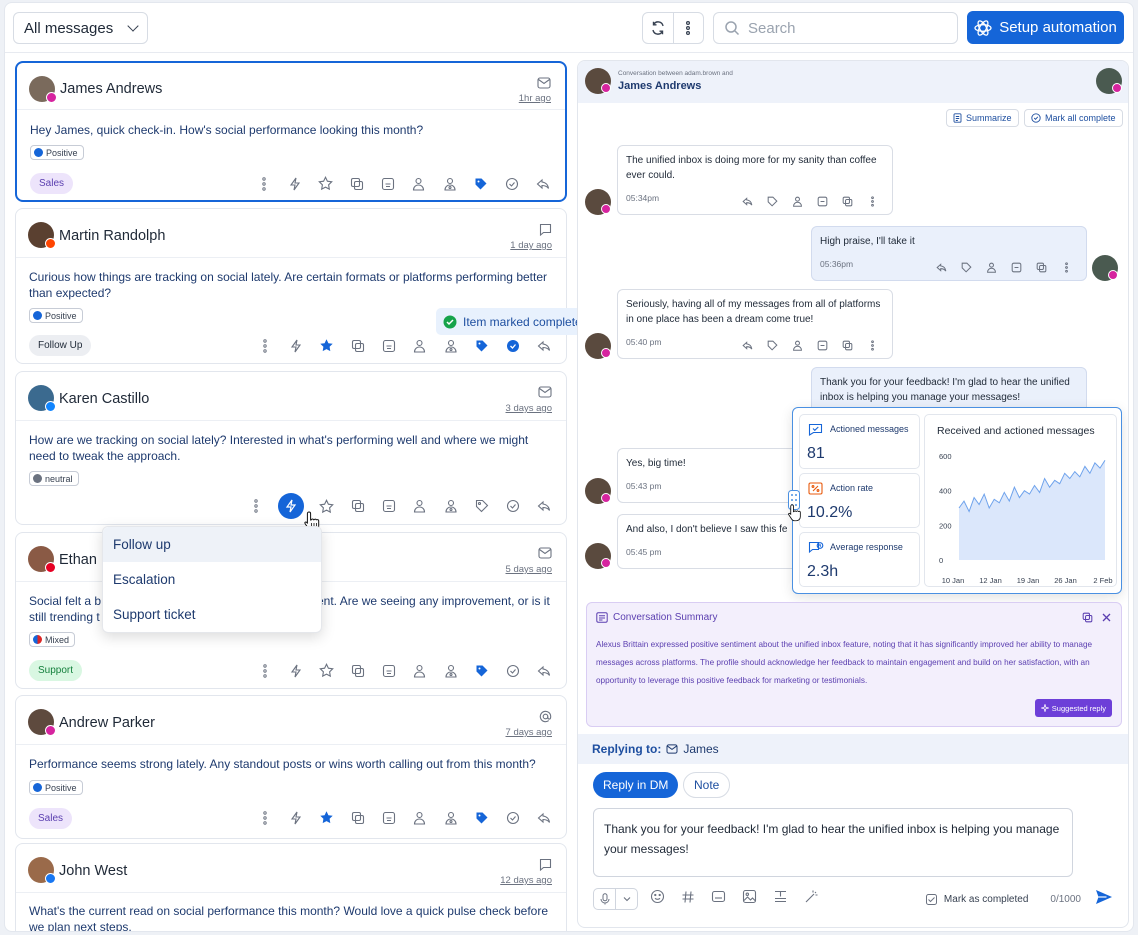 This screenshot has width=1138, height=935. What do you see at coordinates (212, 544) in the screenshot?
I see `menu-item-follow-up: Follow up` at bounding box center [212, 544].